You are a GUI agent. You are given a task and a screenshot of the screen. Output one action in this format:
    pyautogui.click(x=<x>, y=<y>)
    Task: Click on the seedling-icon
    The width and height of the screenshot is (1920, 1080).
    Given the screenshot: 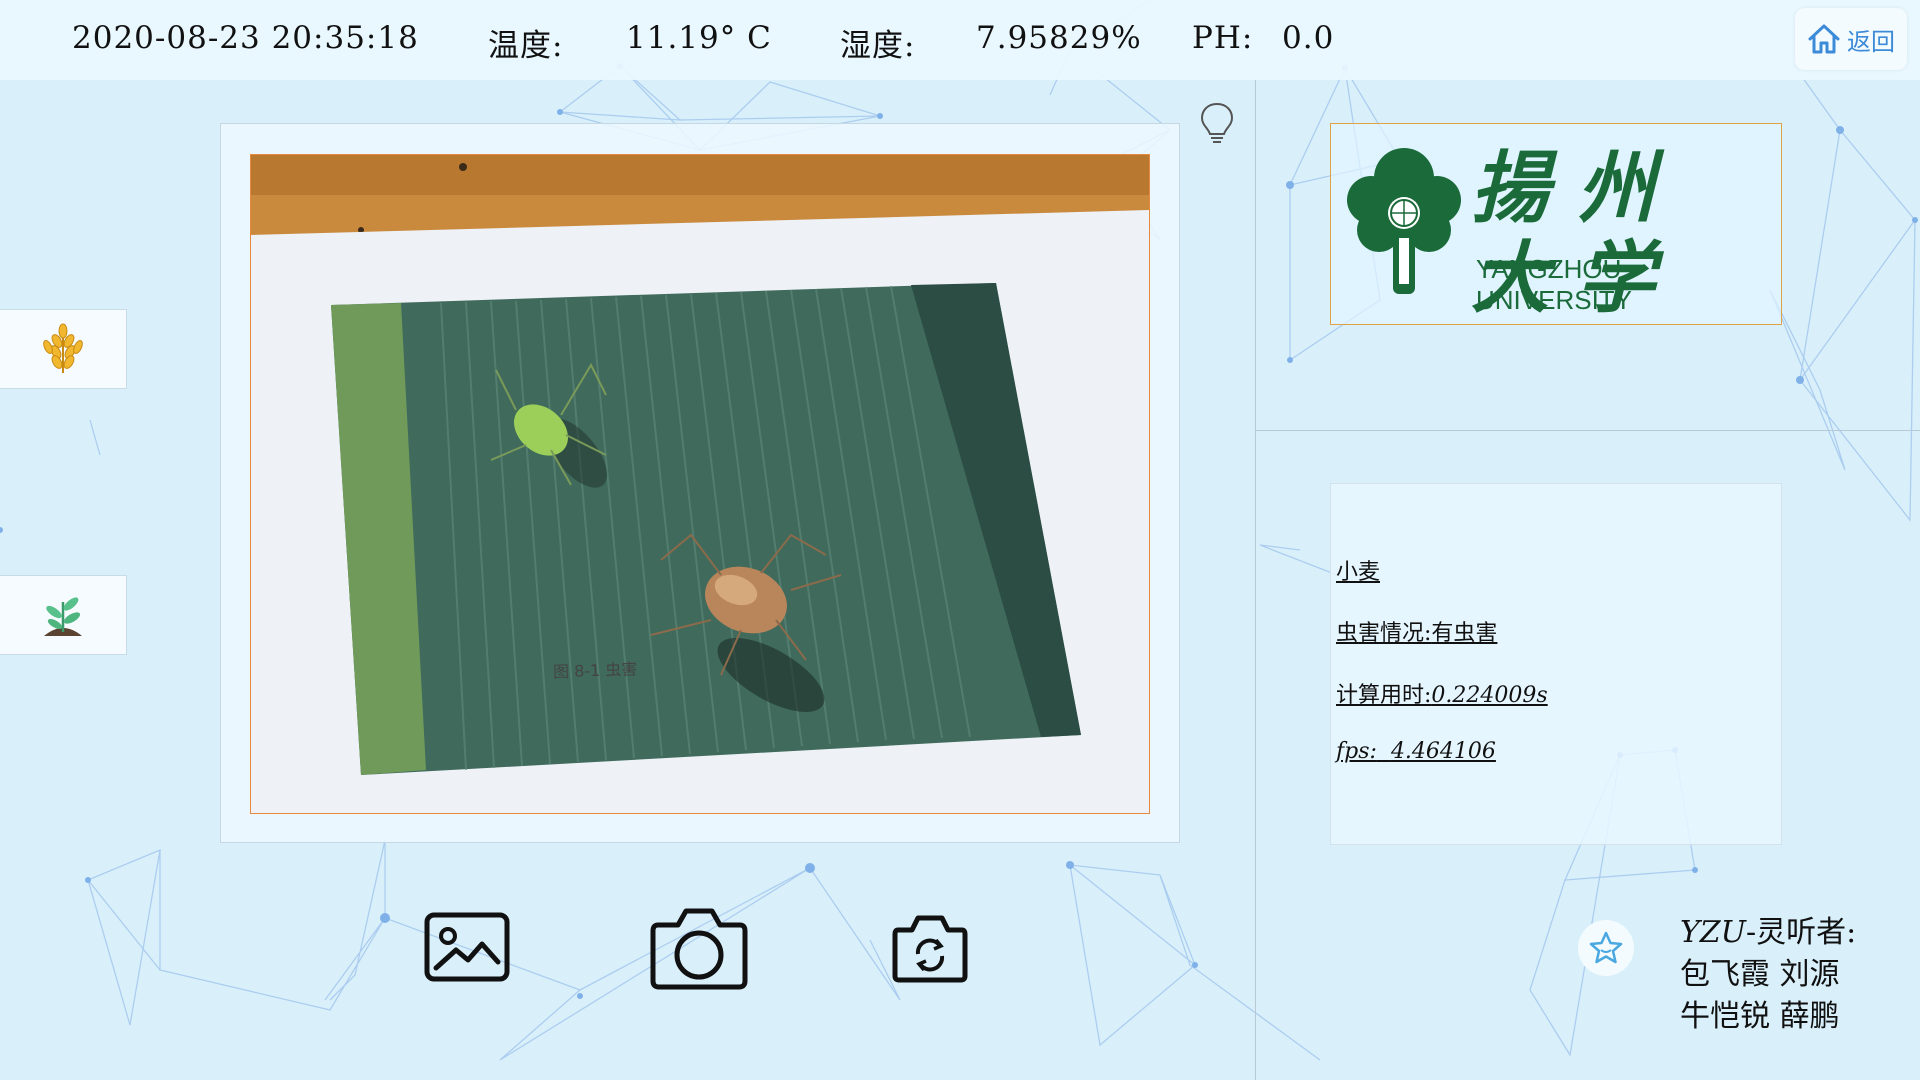 What is the action you would take?
    pyautogui.click(x=63, y=616)
    